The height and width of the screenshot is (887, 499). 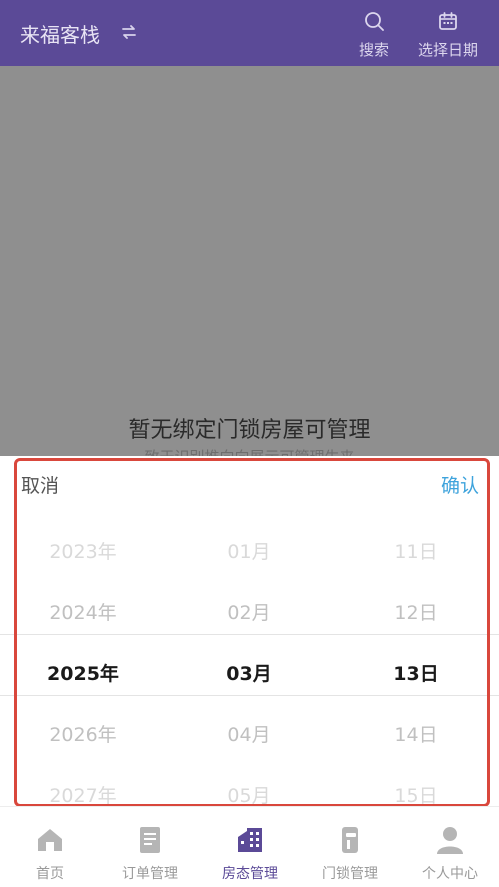 I want to click on month-option: 02月, so click(x=249, y=613).